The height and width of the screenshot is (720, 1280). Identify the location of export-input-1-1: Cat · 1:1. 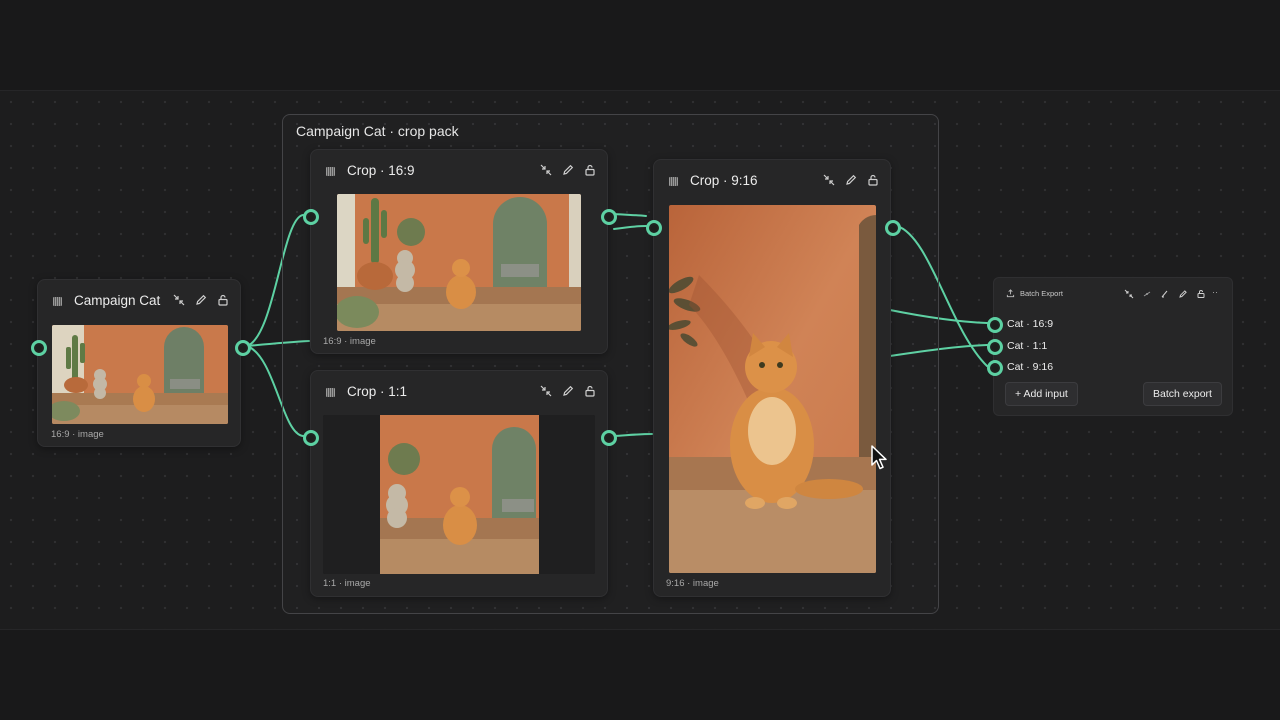
(1027, 346).